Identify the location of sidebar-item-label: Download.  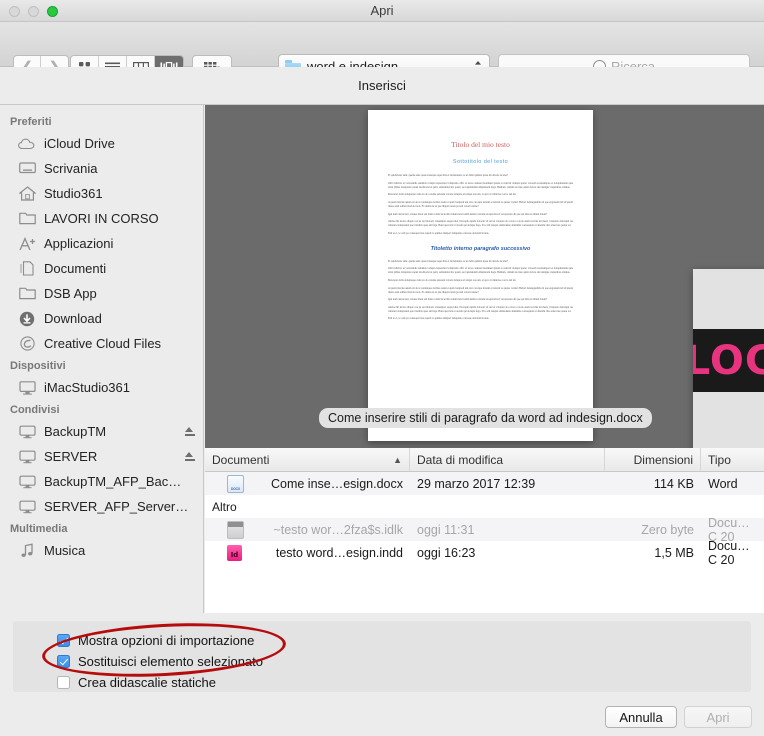
(73, 318).